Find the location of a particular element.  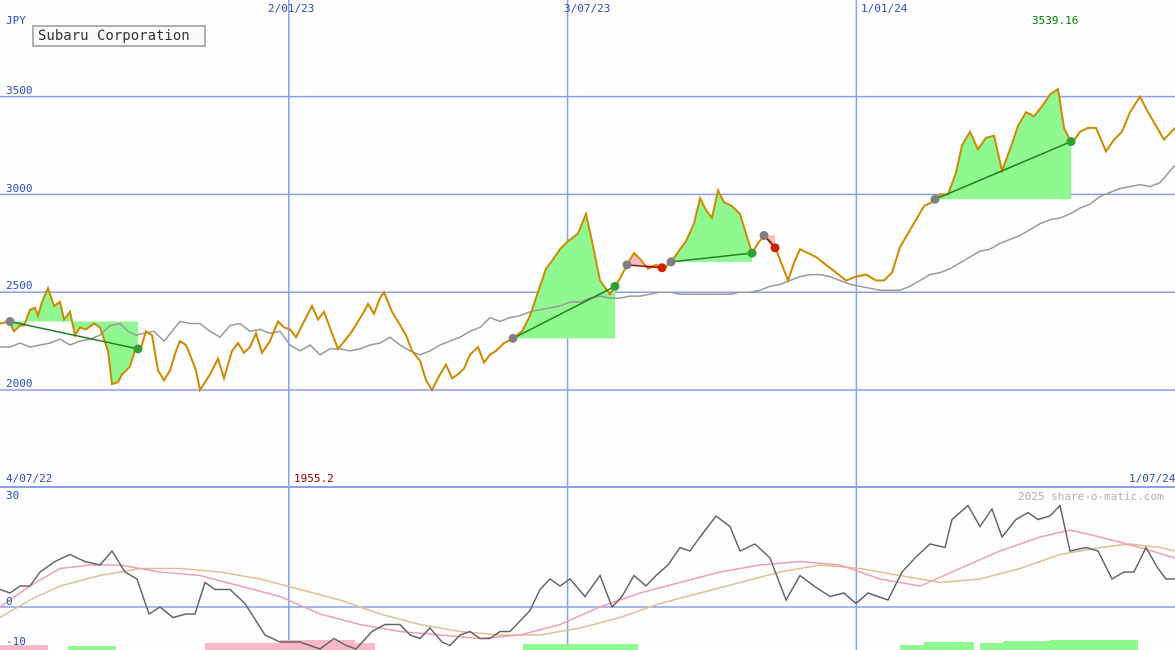

x-top-label-1: 2/01/23 is located at coordinates (291, 8).